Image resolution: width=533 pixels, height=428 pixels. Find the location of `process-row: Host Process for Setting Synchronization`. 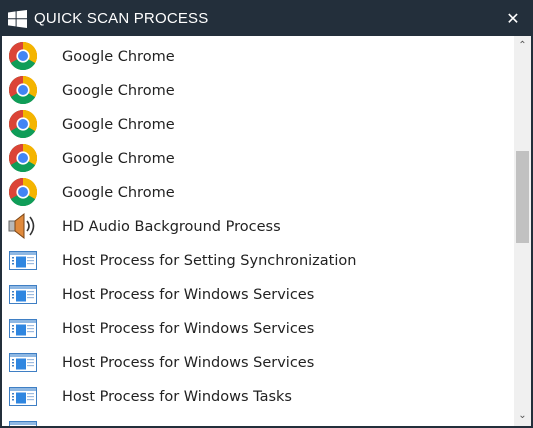

process-row: Host Process for Setting Synchronization is located at coordinates (258, 260).